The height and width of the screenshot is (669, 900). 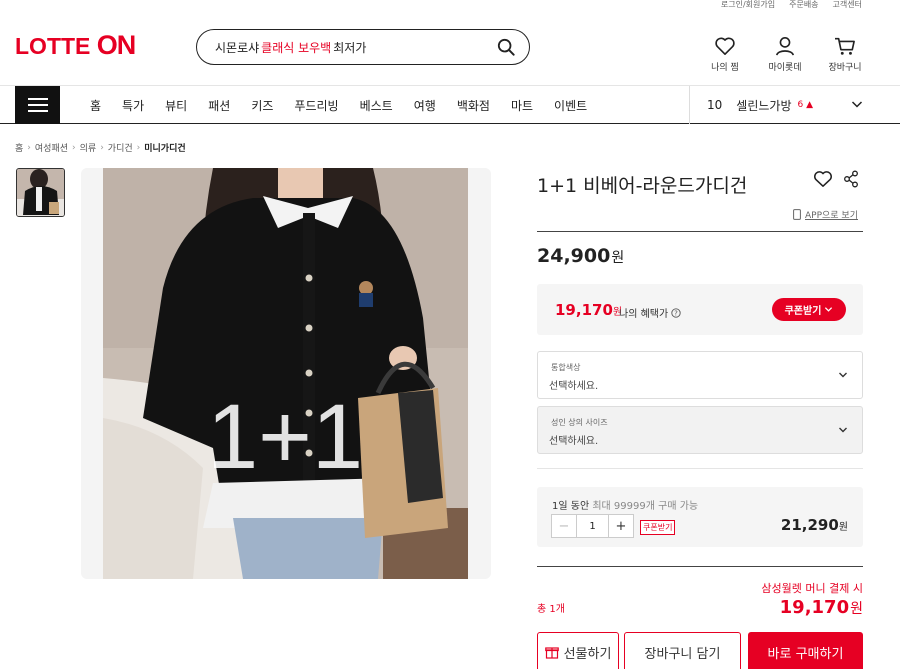 What do you see at coordinates (856, 609) in the screenshot?
I see `total-price-currency: 원` at bounding box center [856, 609].